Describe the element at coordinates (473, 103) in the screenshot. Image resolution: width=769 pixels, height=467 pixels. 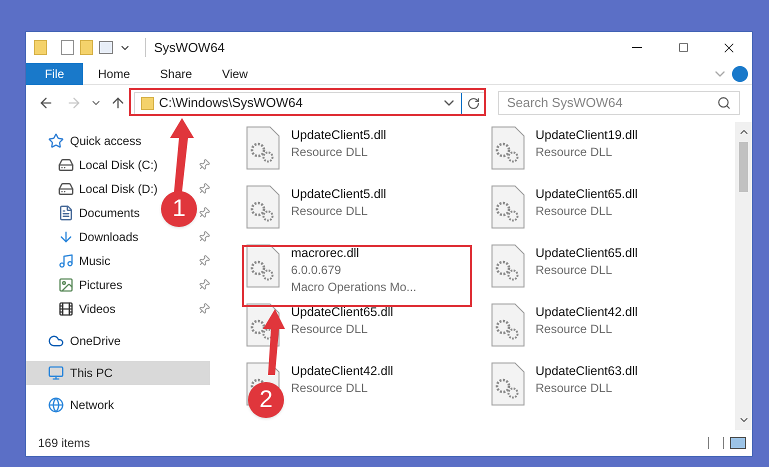
I see `refresh-icon` at that location.